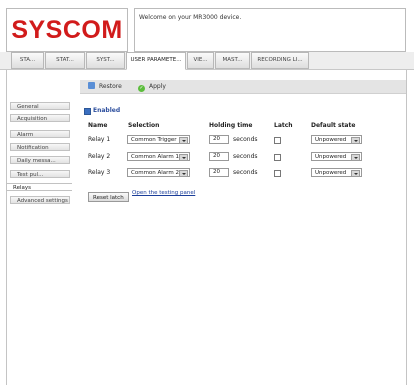 This screenshot has height=385, width=414. Describe the element at coordinates (144, 125) in the screenshot. I see `column-header-selection: Selection` at that location.